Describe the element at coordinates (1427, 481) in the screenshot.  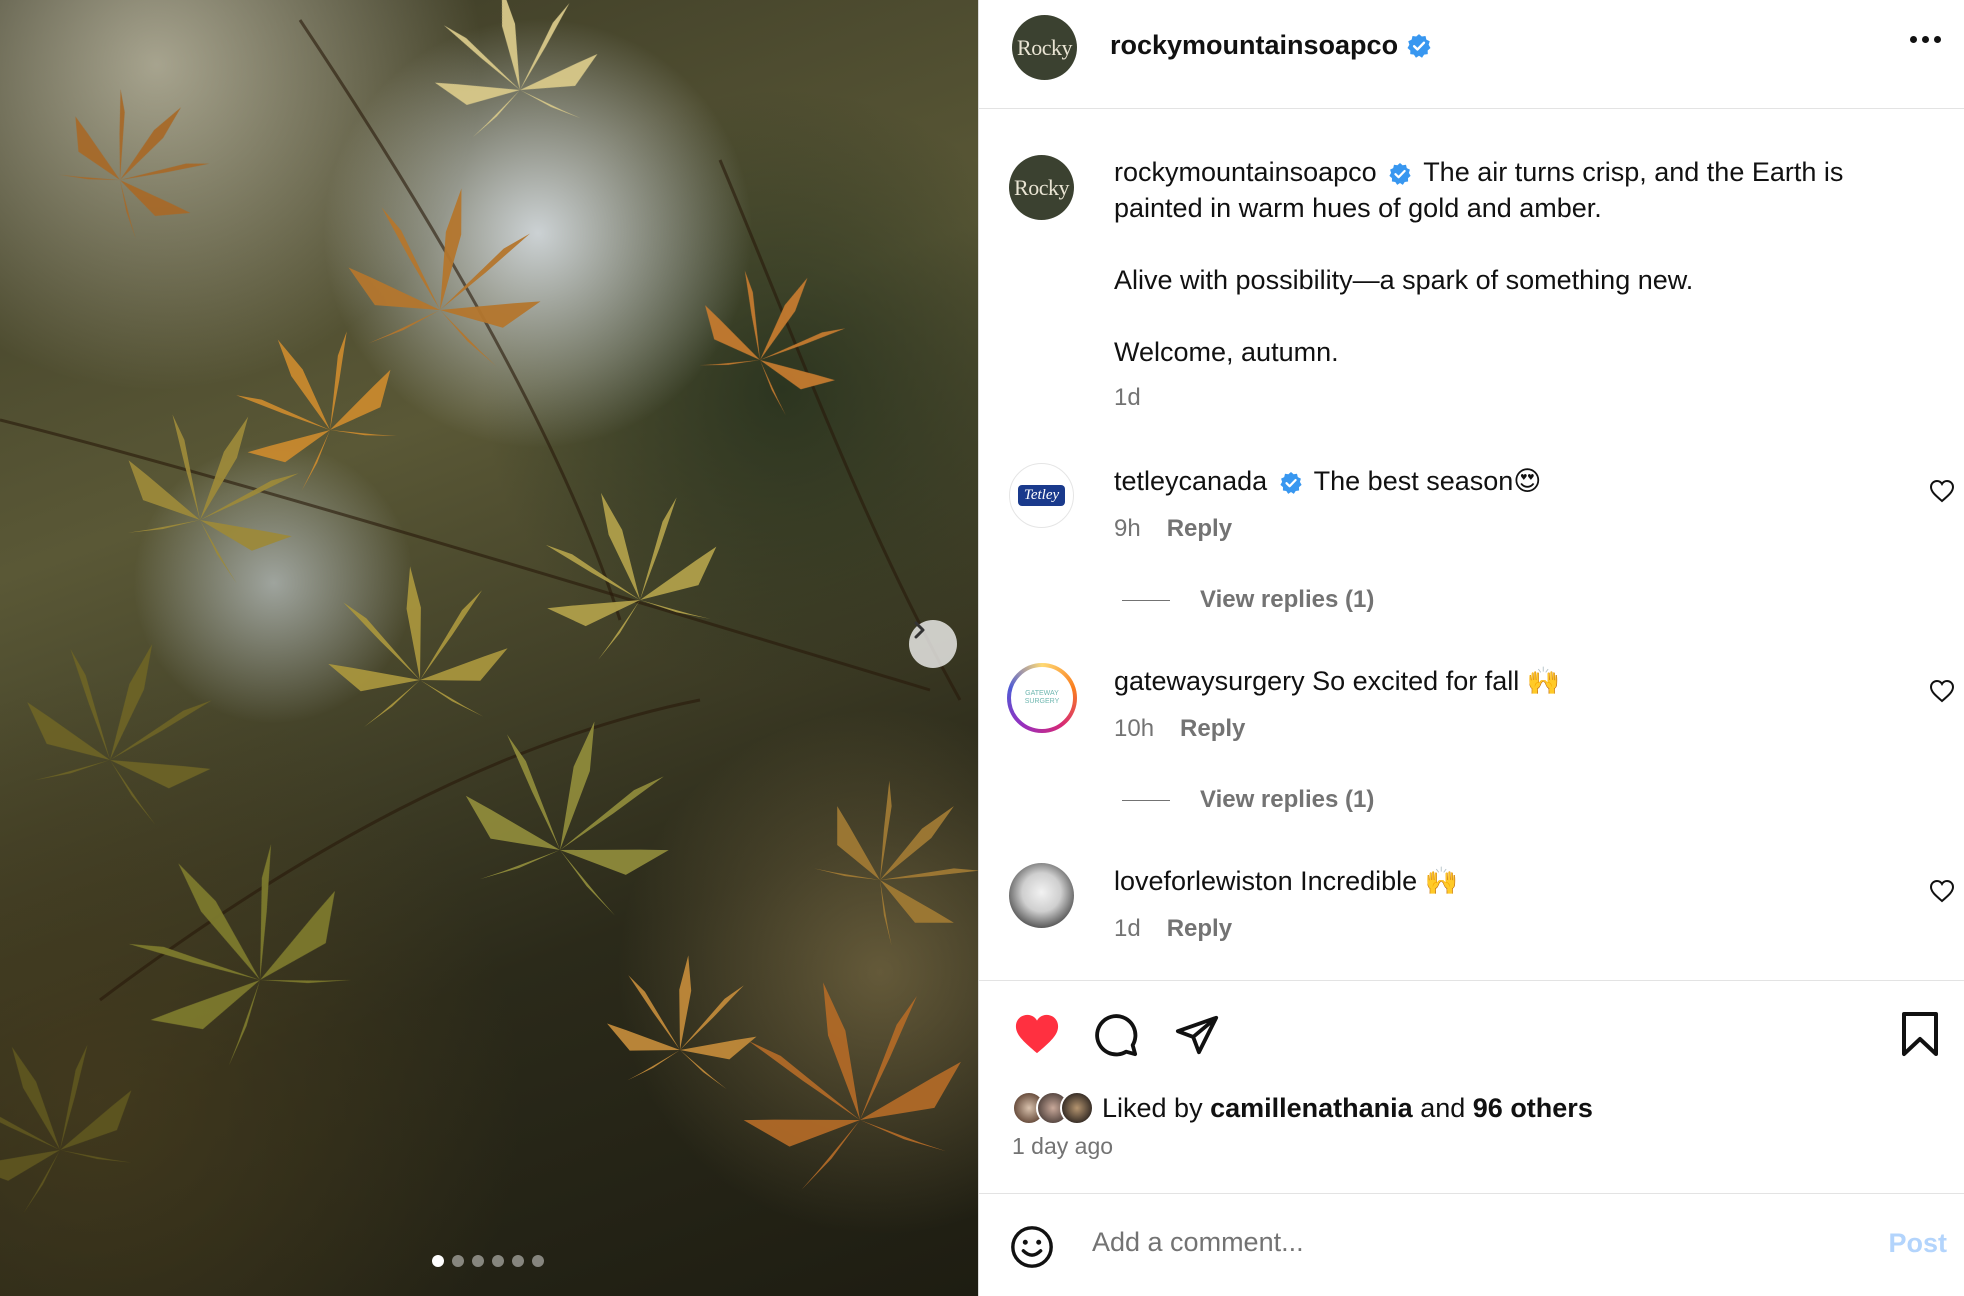
I see `comment-text: The best season😍` at that location.